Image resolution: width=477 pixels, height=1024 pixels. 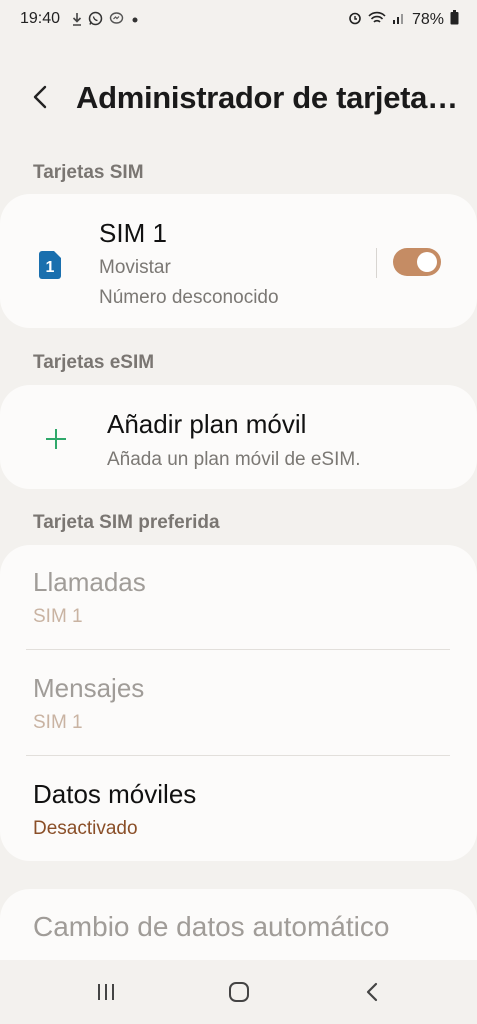 What do you see at coordinates (50, 267) in the screenshot?
I see `sim-badge-number: 1` at bounding box center [50, 267].